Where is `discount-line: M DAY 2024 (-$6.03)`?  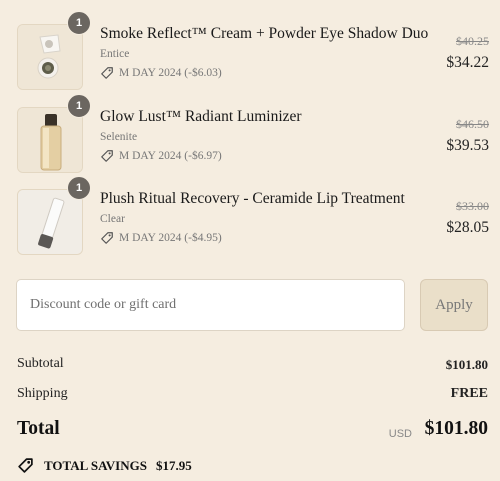 discount-line: M DAY 2024 (-$6.03) is located at coordinates (161, 73).